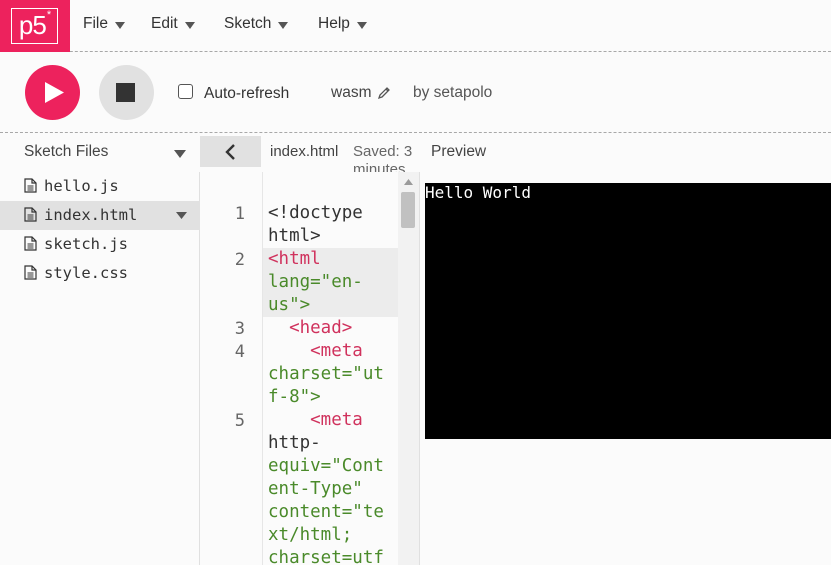 Image resolution: width=831 pixels, height=565 pixels. Describe the element at coordinates (334, 23) in the screenshot. I see `menu-help-label: Help` at that location.